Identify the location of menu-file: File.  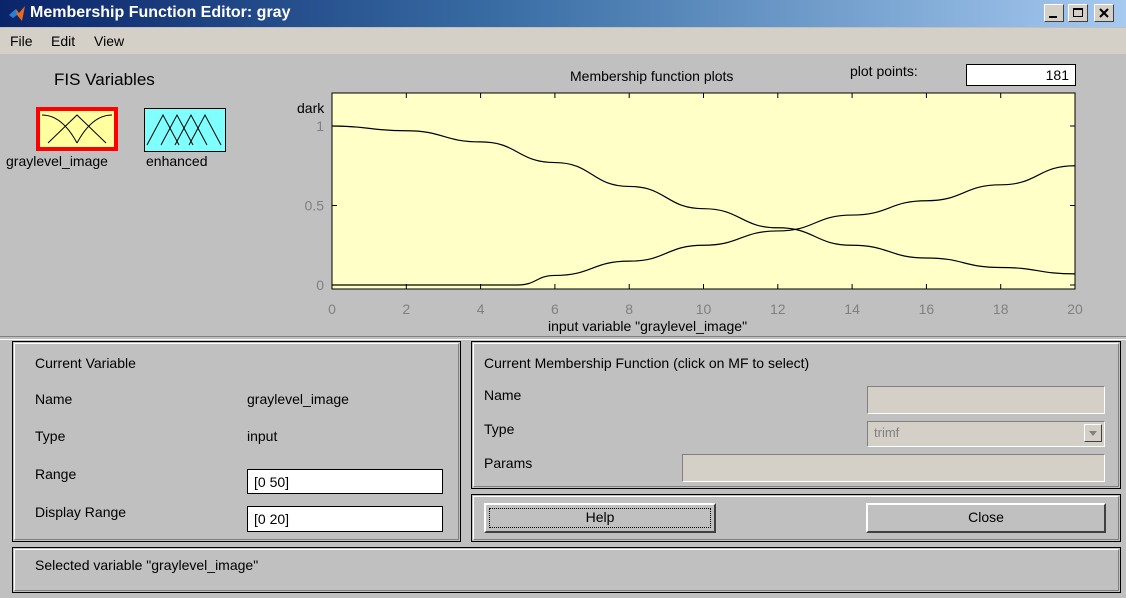
(21, 41).